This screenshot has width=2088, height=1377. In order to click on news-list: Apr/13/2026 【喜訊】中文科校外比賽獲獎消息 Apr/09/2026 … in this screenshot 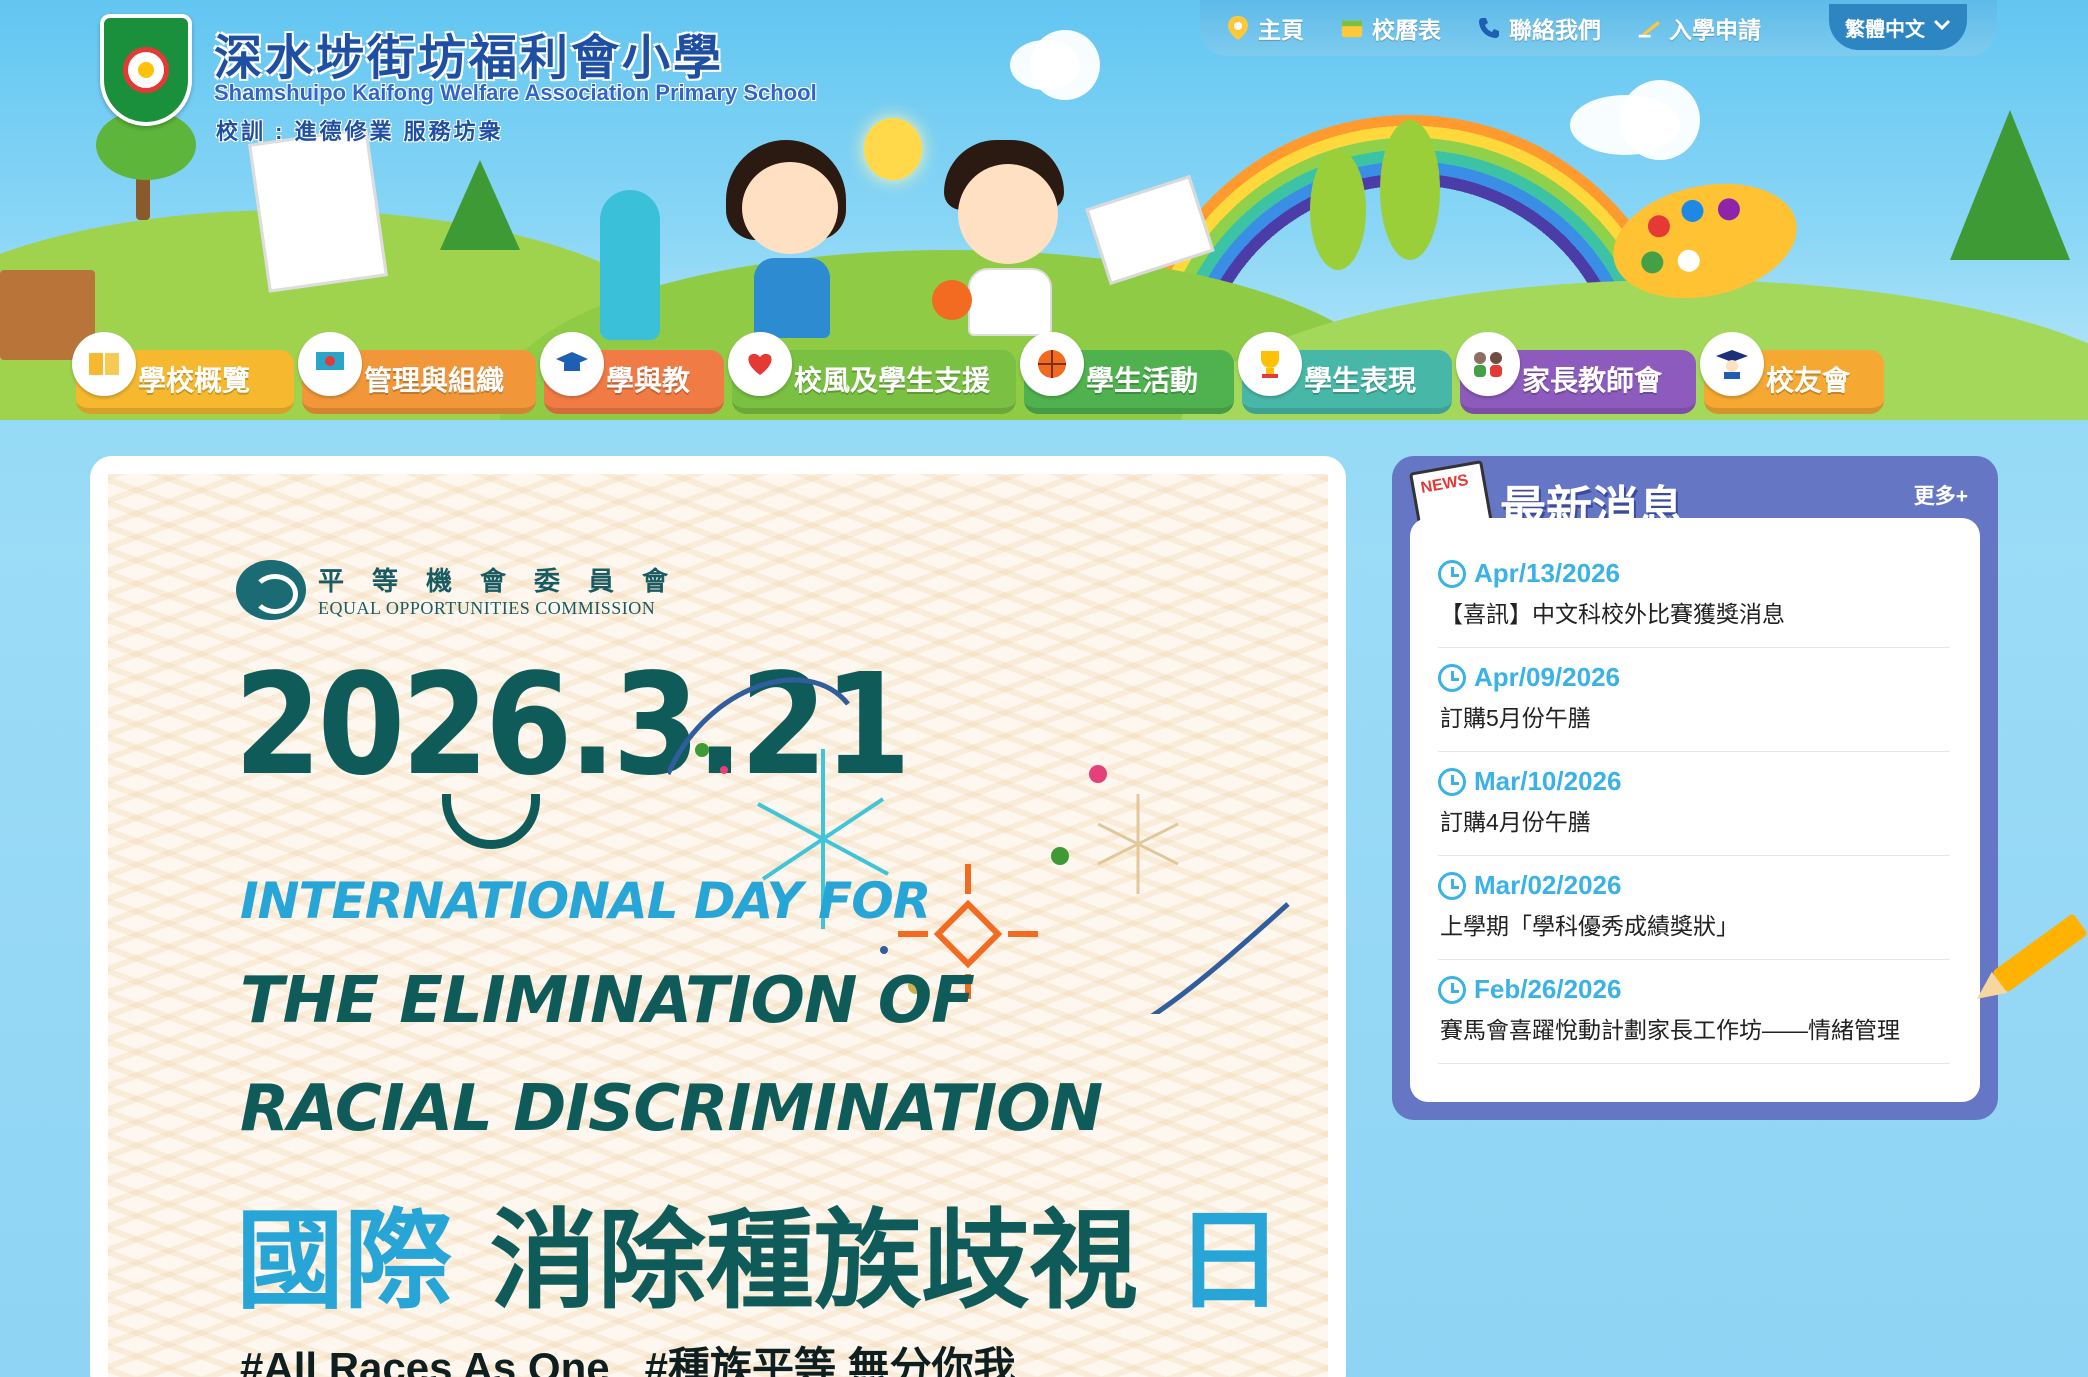, I will do `click(1695, 810)`.